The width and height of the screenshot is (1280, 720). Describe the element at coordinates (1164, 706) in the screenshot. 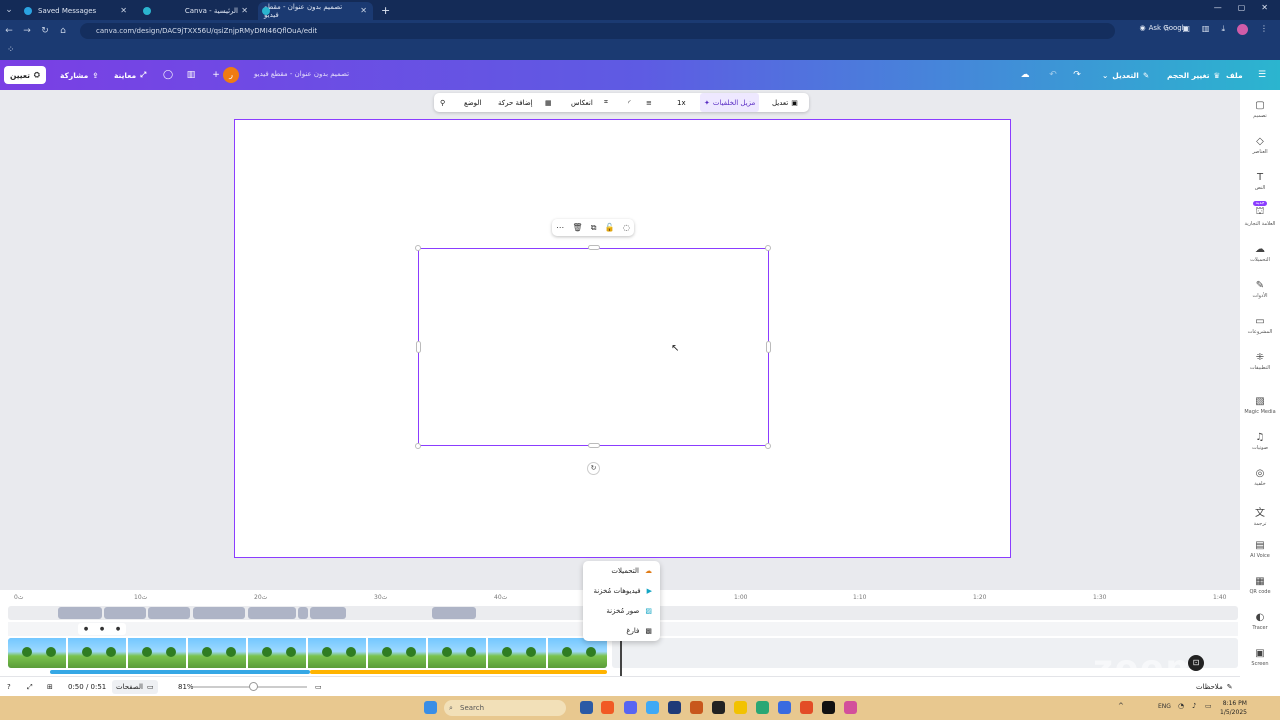

I see `language-indicator: ENG` at that location.